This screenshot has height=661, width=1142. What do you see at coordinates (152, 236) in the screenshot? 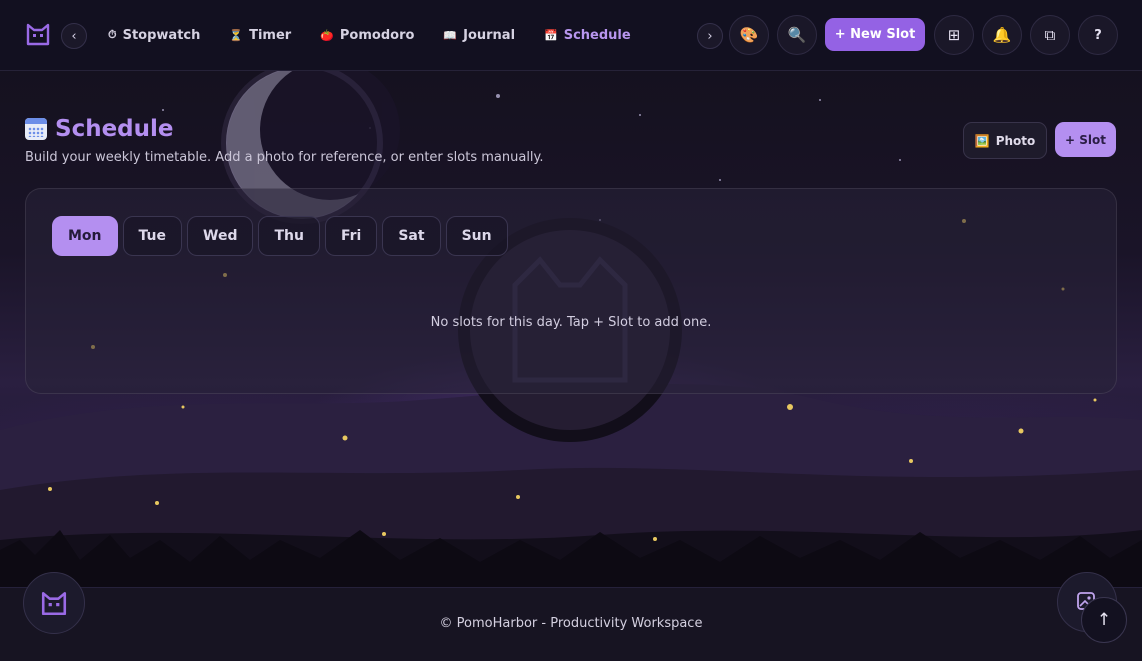
I see `day-tab-tue: Tue` at bounding box center [152, 236].